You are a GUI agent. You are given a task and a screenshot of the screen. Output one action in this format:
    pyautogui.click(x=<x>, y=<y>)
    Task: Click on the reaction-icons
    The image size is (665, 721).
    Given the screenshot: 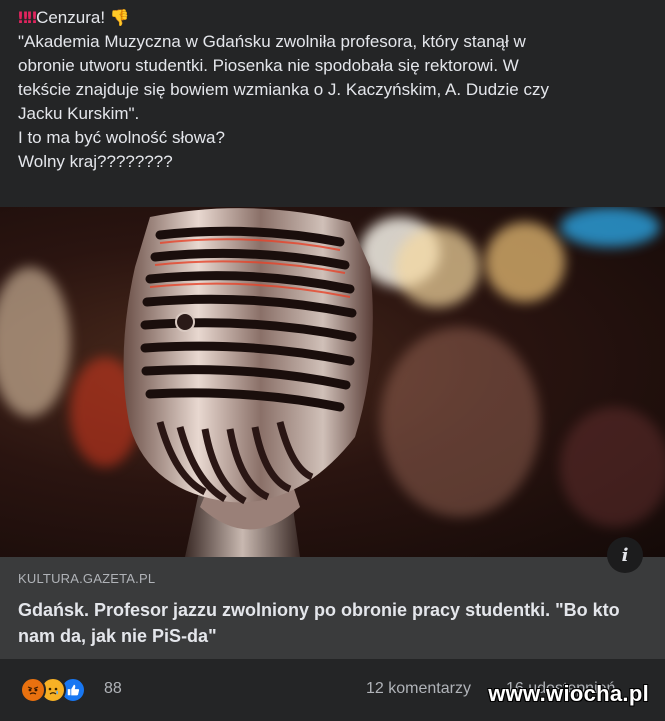 What is the action you would take?
    pyautogui.click(x=53, y=690)
    